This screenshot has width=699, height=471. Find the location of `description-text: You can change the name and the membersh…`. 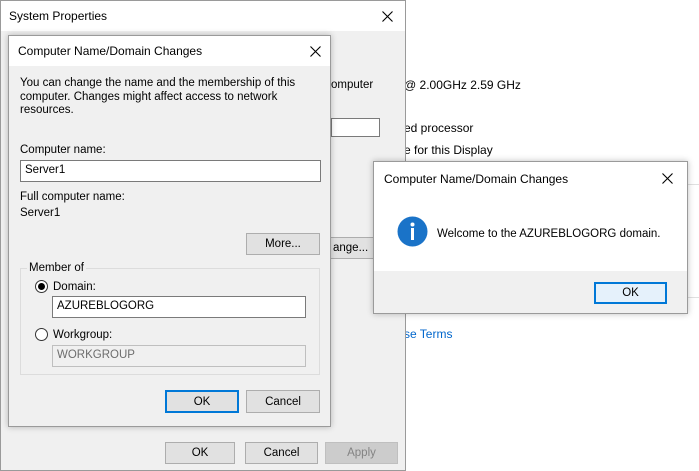

description-text: You can change the name and the membersh… is located at coordinates (158, 96).